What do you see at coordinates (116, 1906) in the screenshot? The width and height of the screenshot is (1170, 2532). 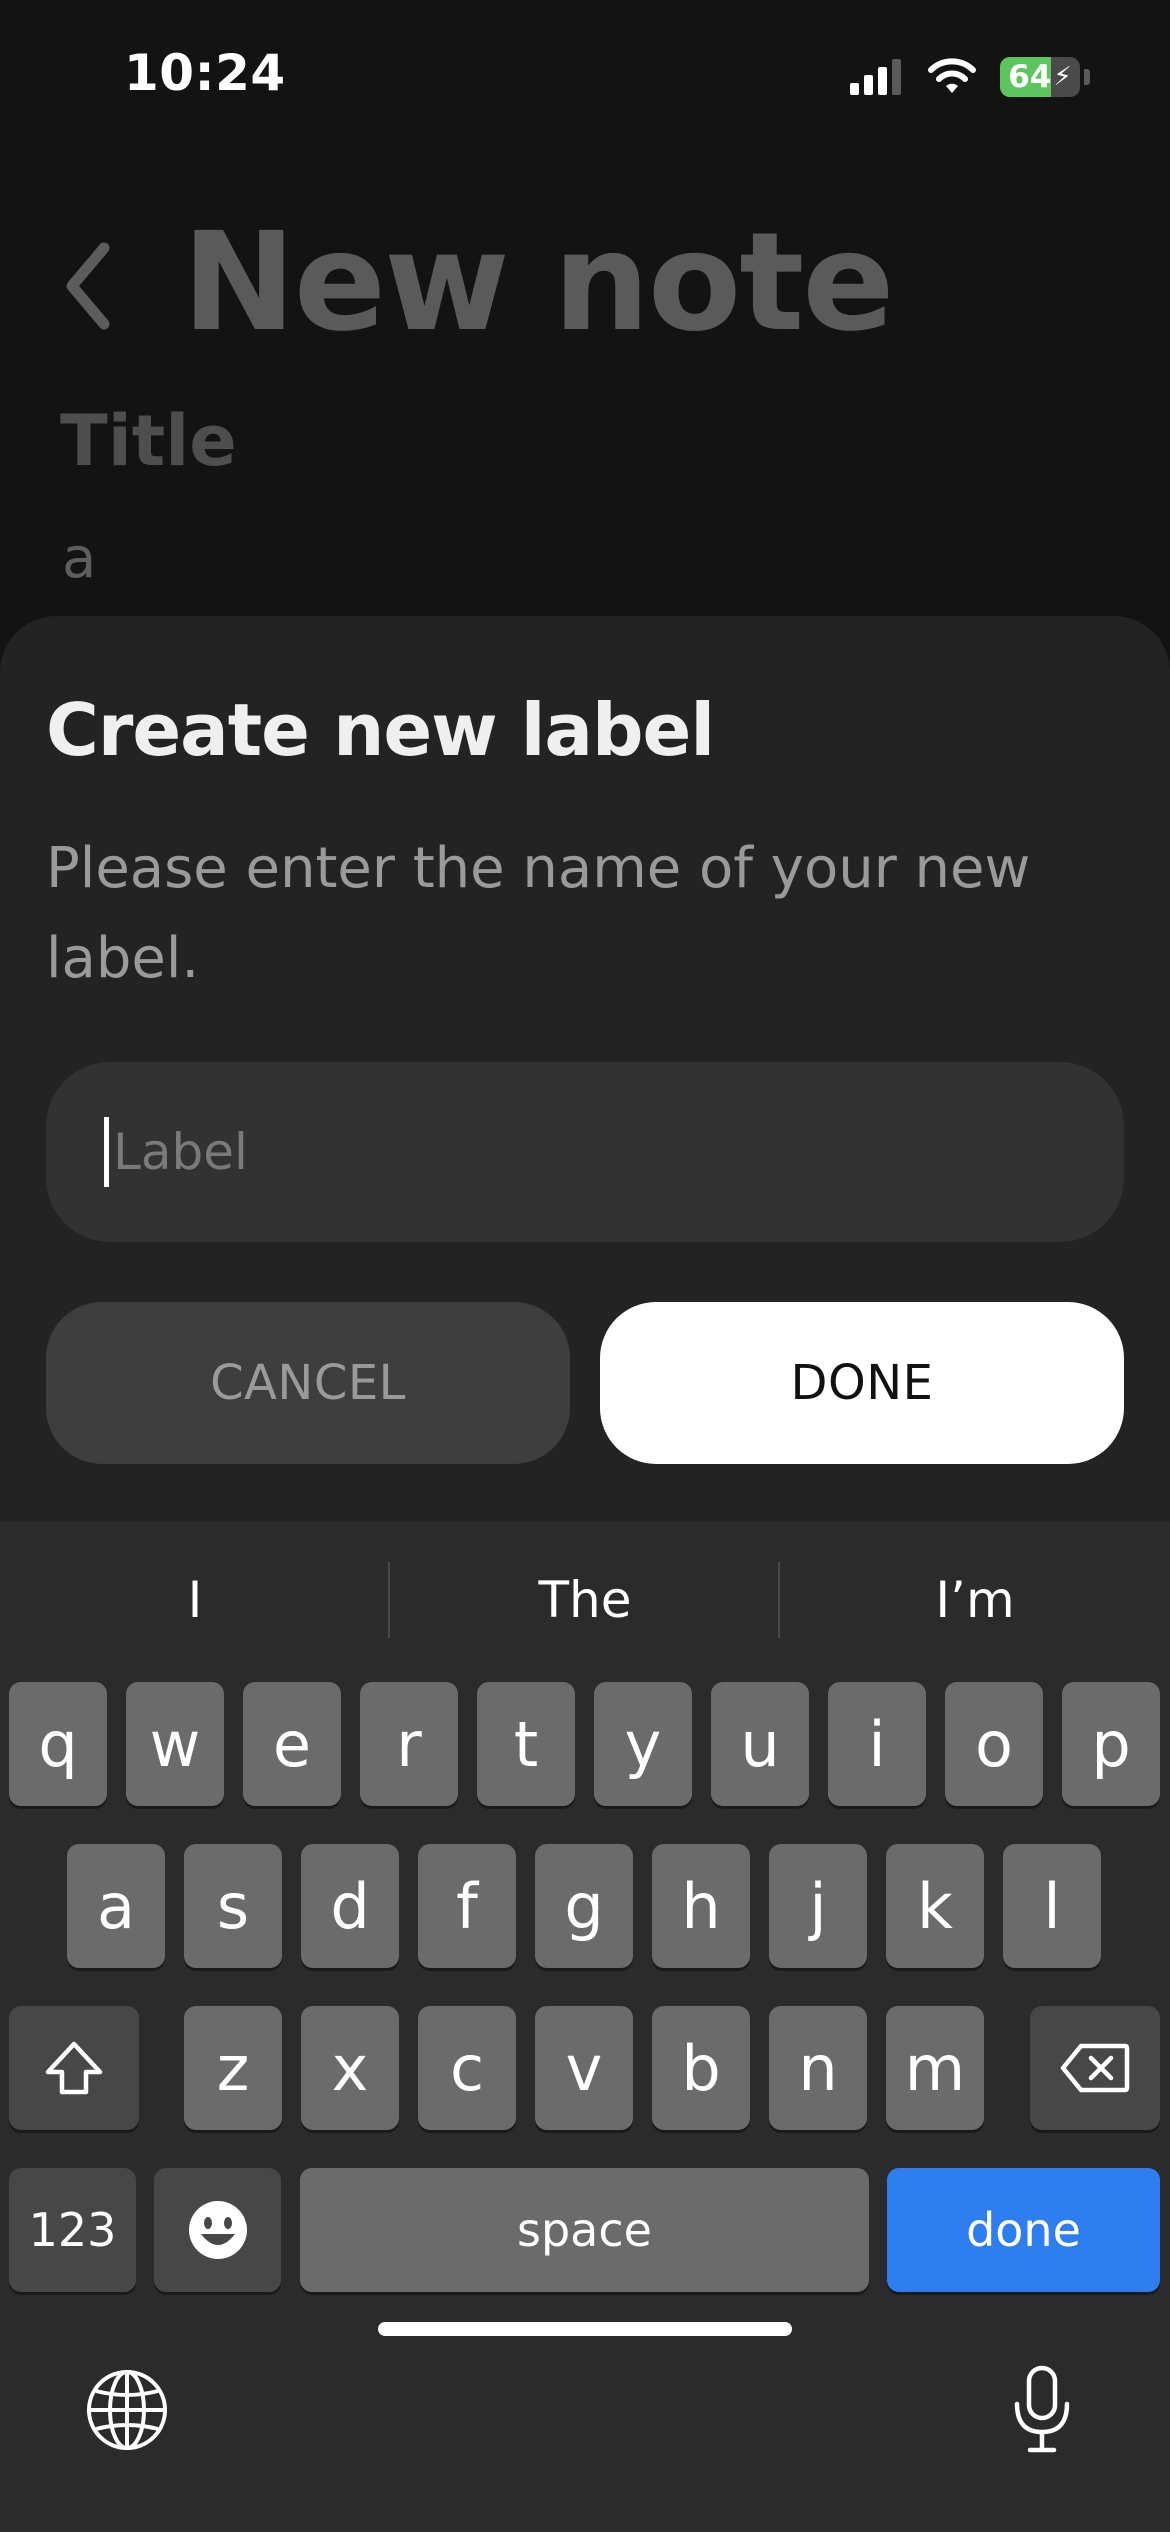 I see `key-a: a` at bounding box center [116, 1906].